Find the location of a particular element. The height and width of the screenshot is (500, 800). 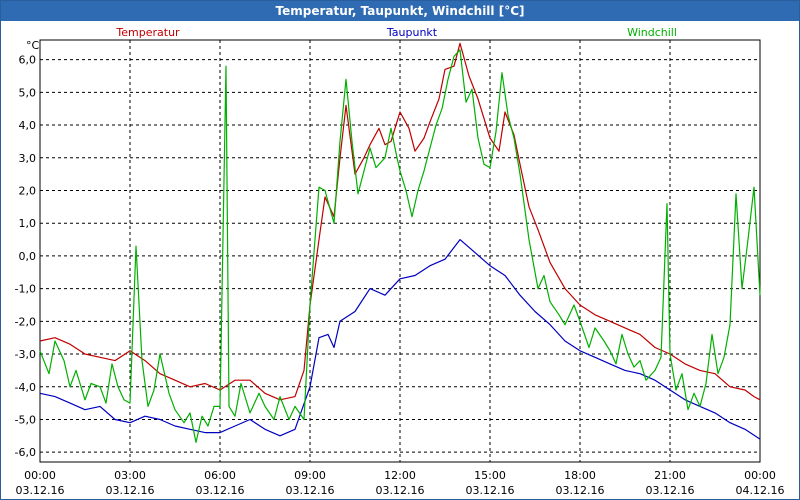

x-tick-time: 21:00 is located at coordinates (670, 475).